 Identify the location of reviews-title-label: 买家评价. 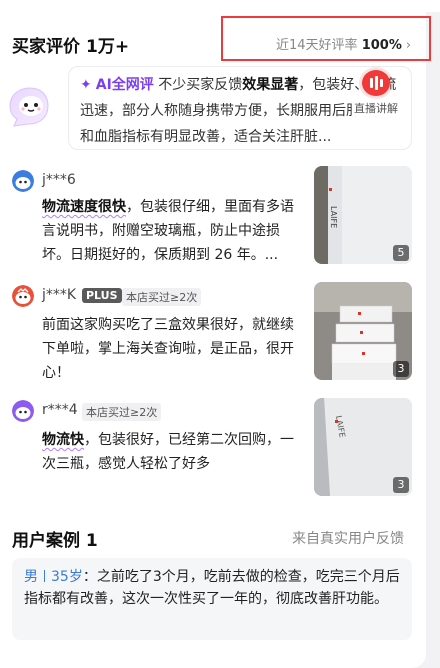
(46, 47).